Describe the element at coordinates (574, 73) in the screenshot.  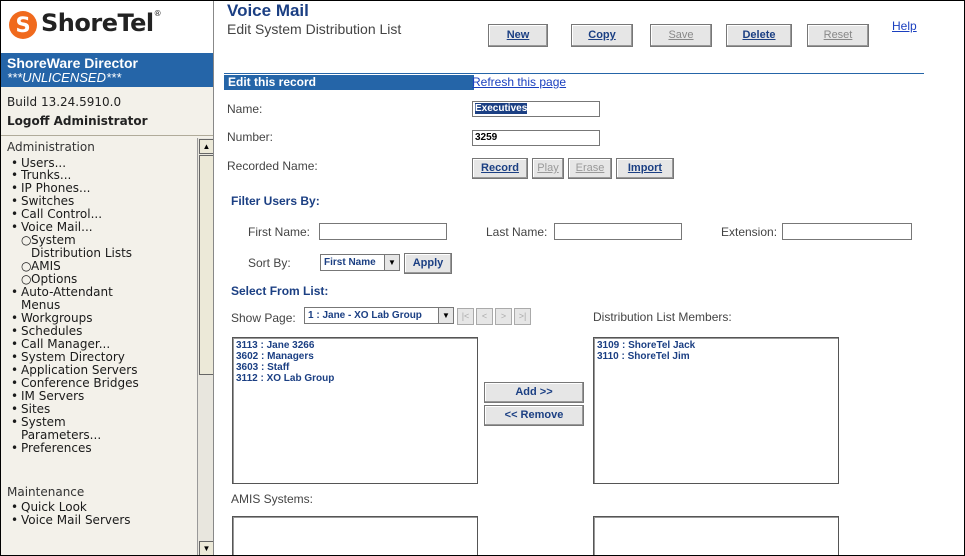
I see `header-divider` at that location.